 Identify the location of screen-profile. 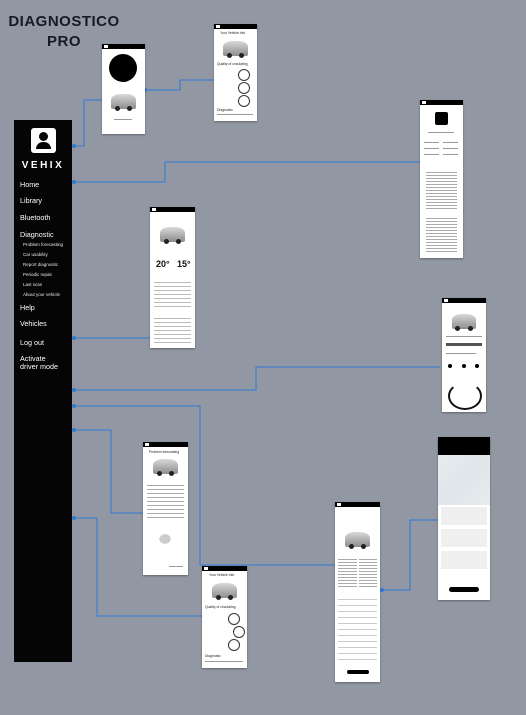
(441, 179).